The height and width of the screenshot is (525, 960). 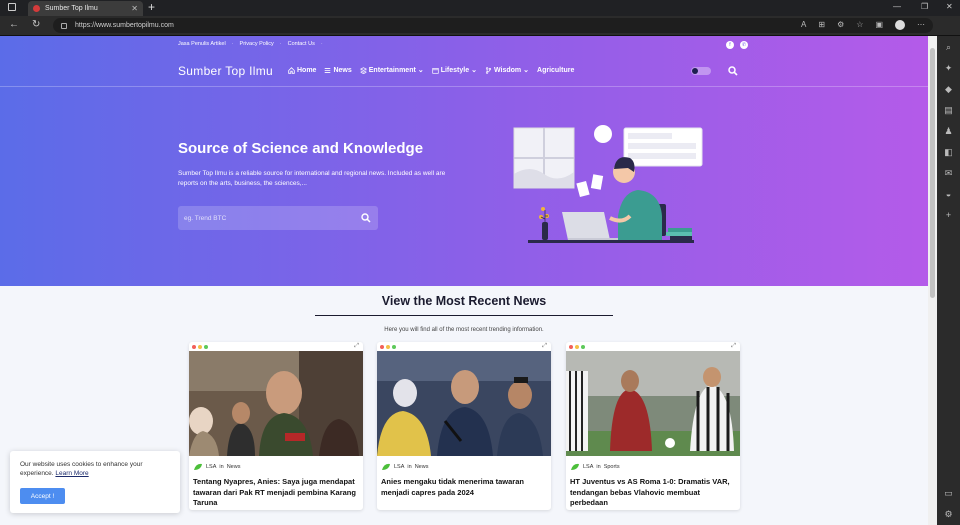 I want to click on profile-avatar, so click(x=900, y=25).